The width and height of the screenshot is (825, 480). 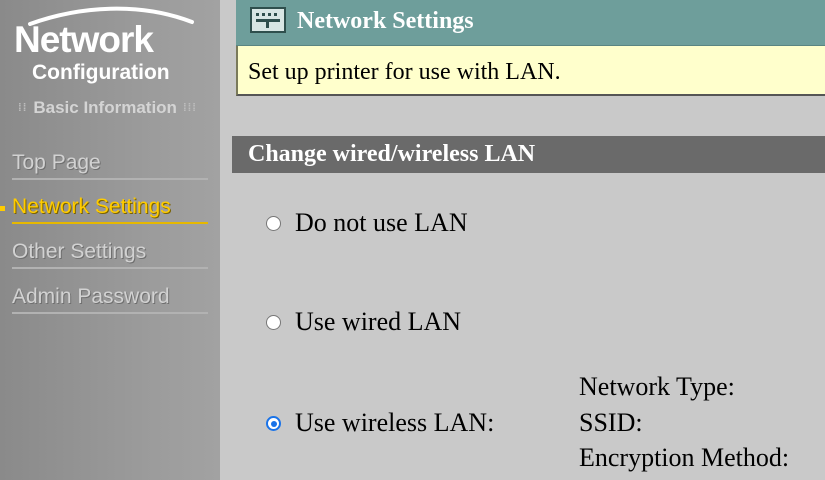 I want to click on radio-use-wired-lan, so click(x=273, y=322).